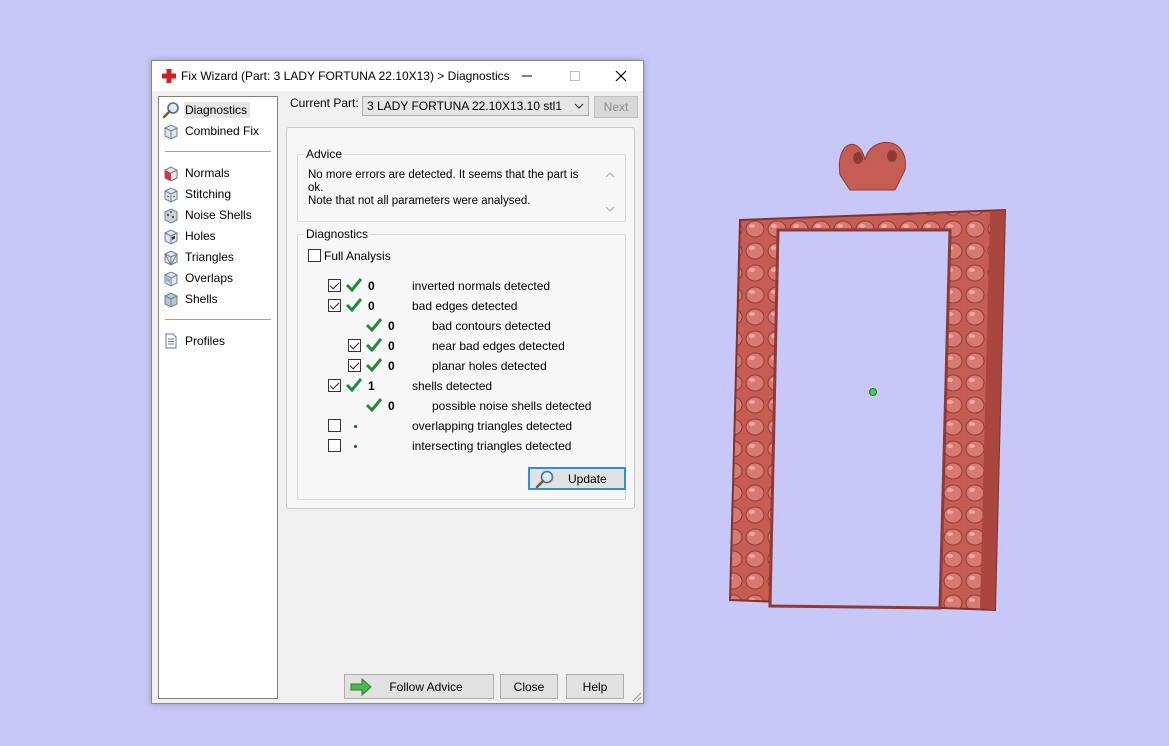  Describe the element at coordinates (171, 279) in the screenshot. I see `overlaps-cube-icon` at that location.